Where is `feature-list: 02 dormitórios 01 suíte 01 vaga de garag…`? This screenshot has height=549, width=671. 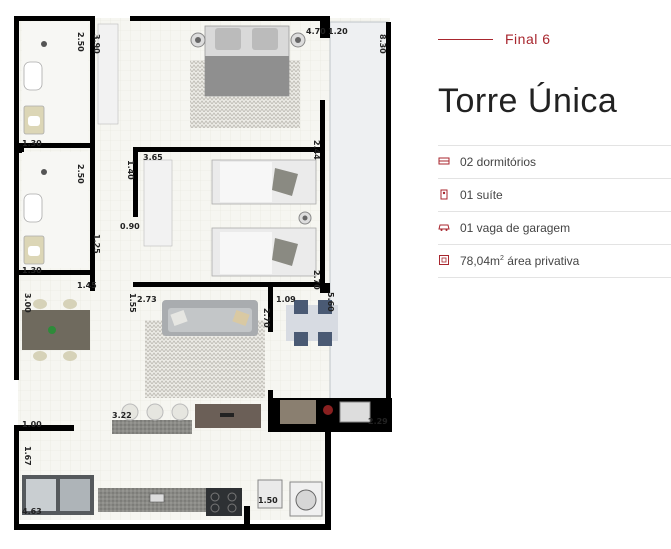 feature-list: 02 dormitórios 01 suíte 01 vaga de garag… is located at coordinates (554, 211).